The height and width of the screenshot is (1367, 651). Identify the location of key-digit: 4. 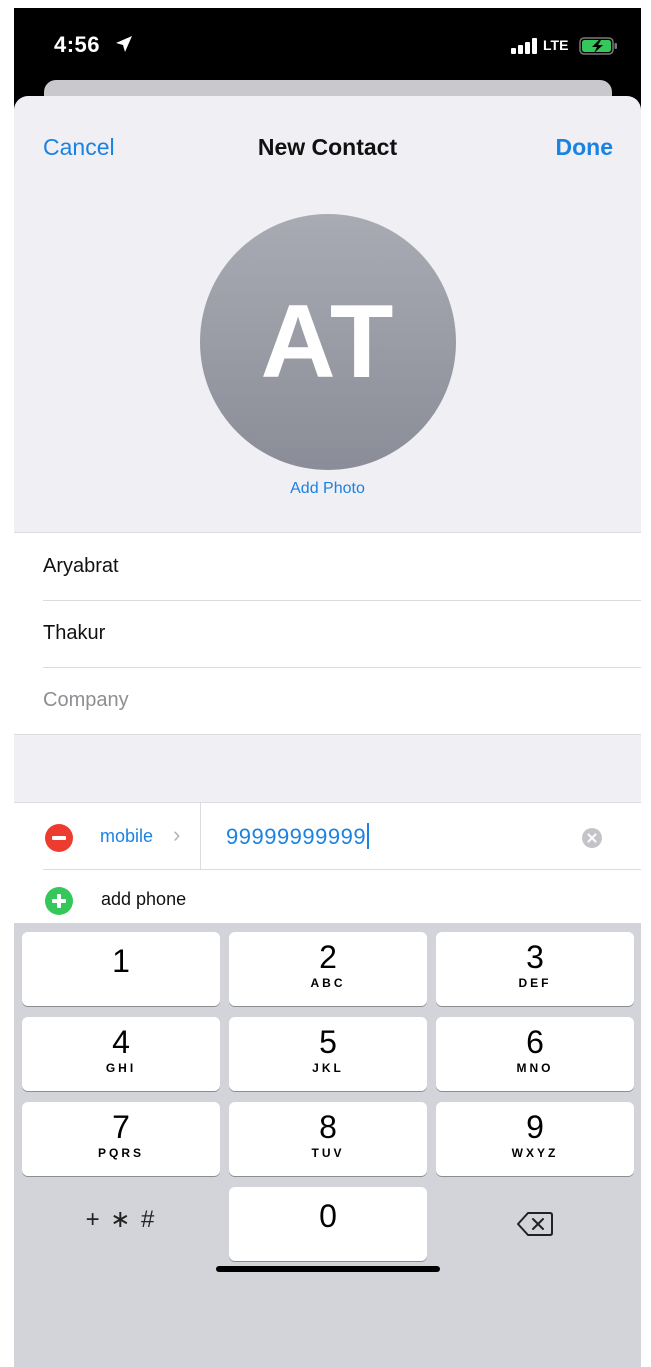
(121, 1042).